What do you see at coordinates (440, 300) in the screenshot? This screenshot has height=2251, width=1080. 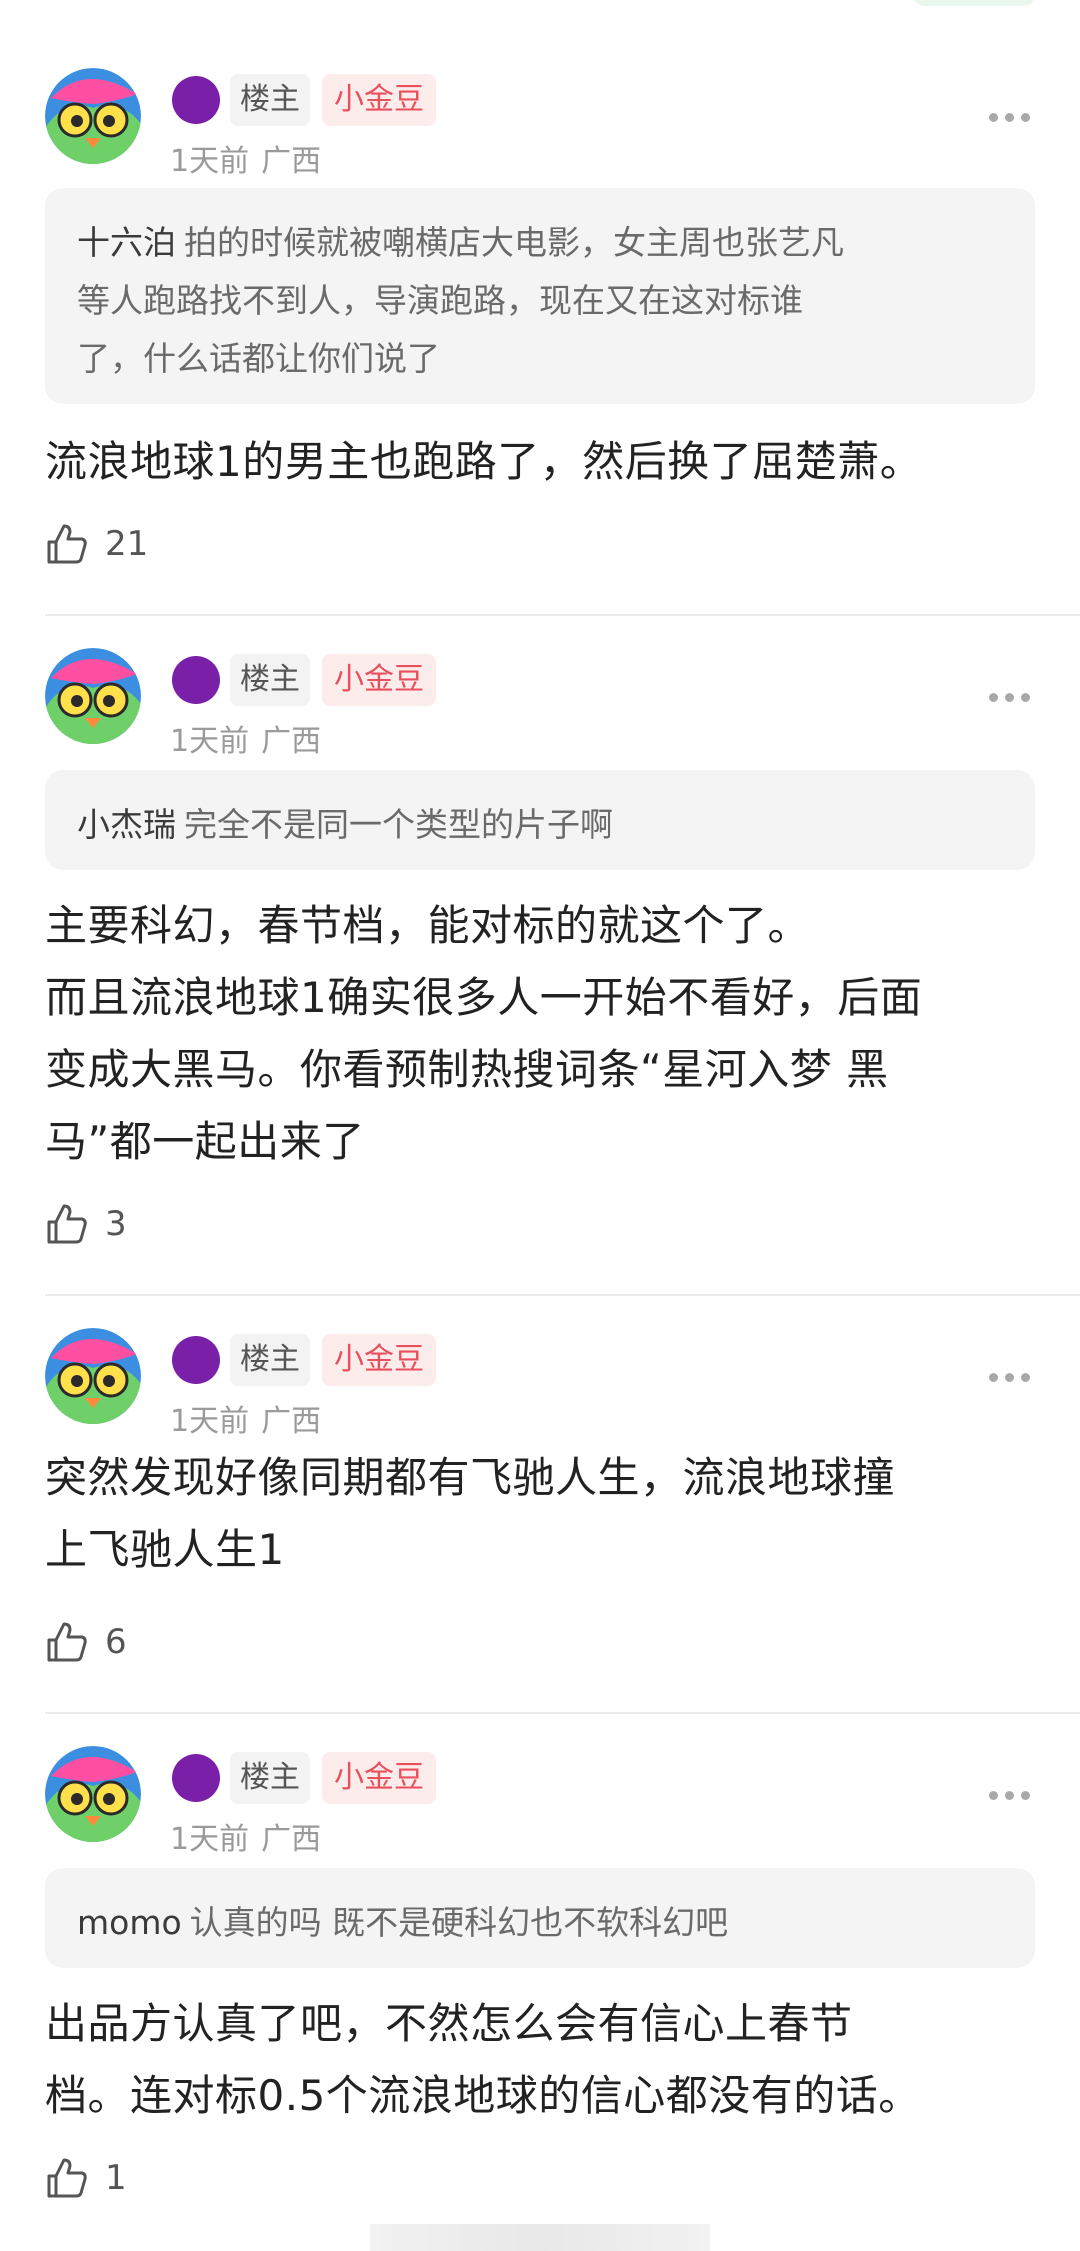 I see `quote-line: 等人跑路找不到人，导演跑路，现在又在这对标谁` at bounding box center [440, 300].